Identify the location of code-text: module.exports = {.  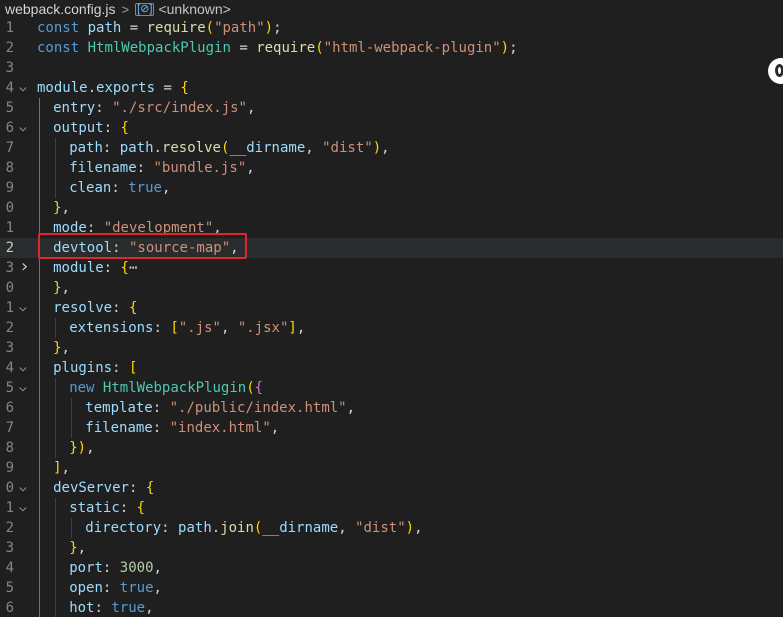
(113, 88).